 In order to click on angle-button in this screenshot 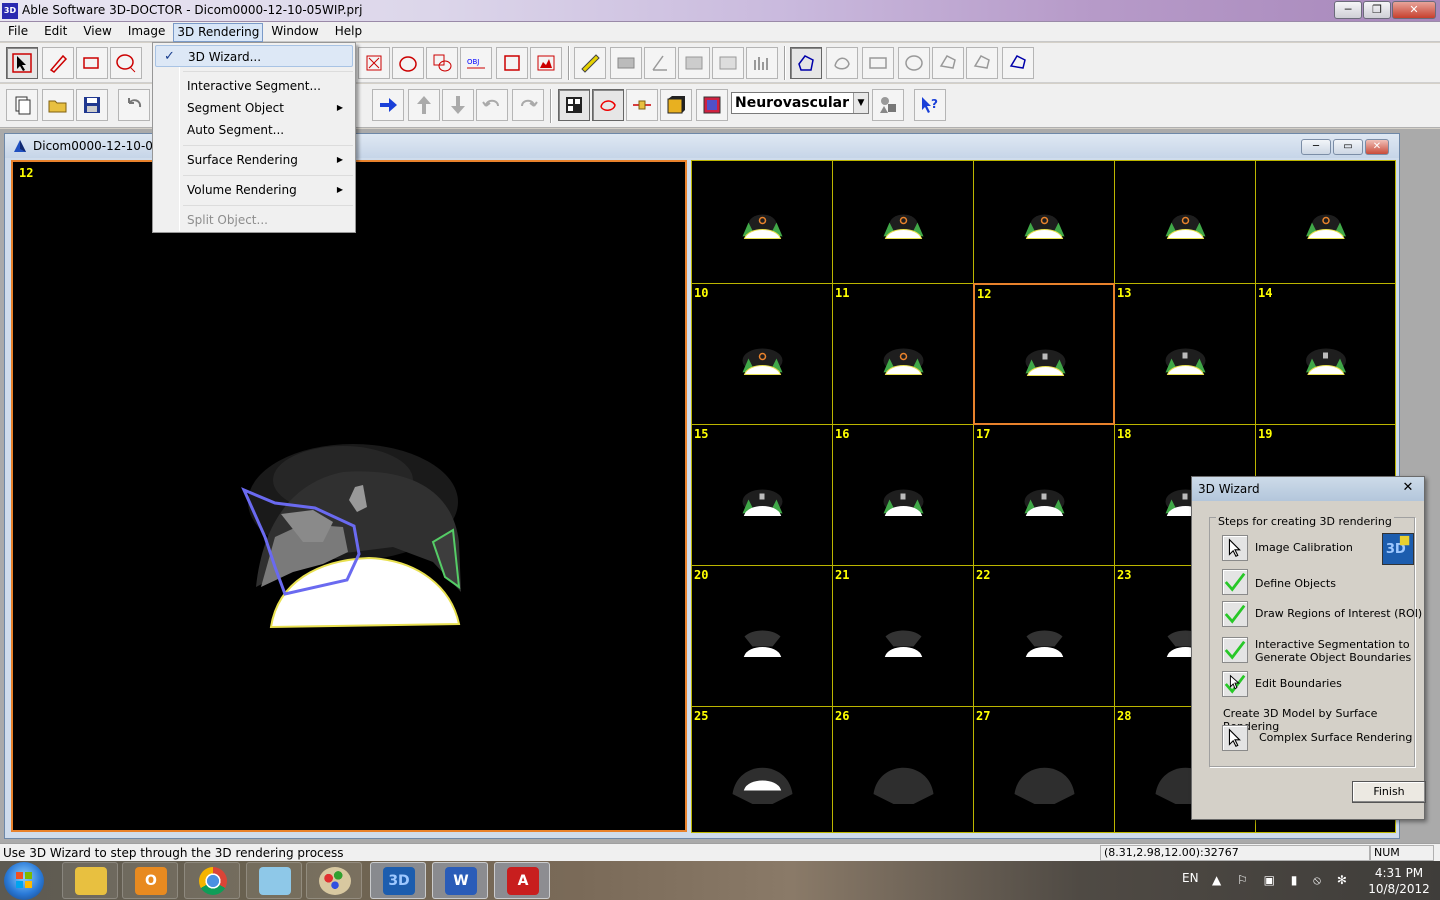, I will do `click(660, 63)`.